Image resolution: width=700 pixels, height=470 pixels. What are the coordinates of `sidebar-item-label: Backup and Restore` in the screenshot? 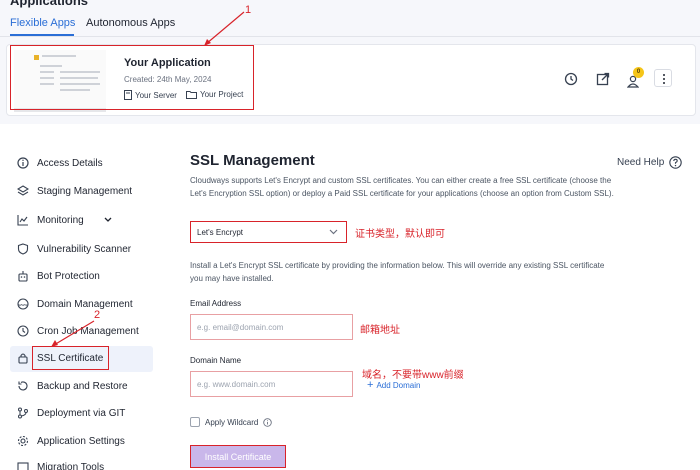 It's located at (82, 386).